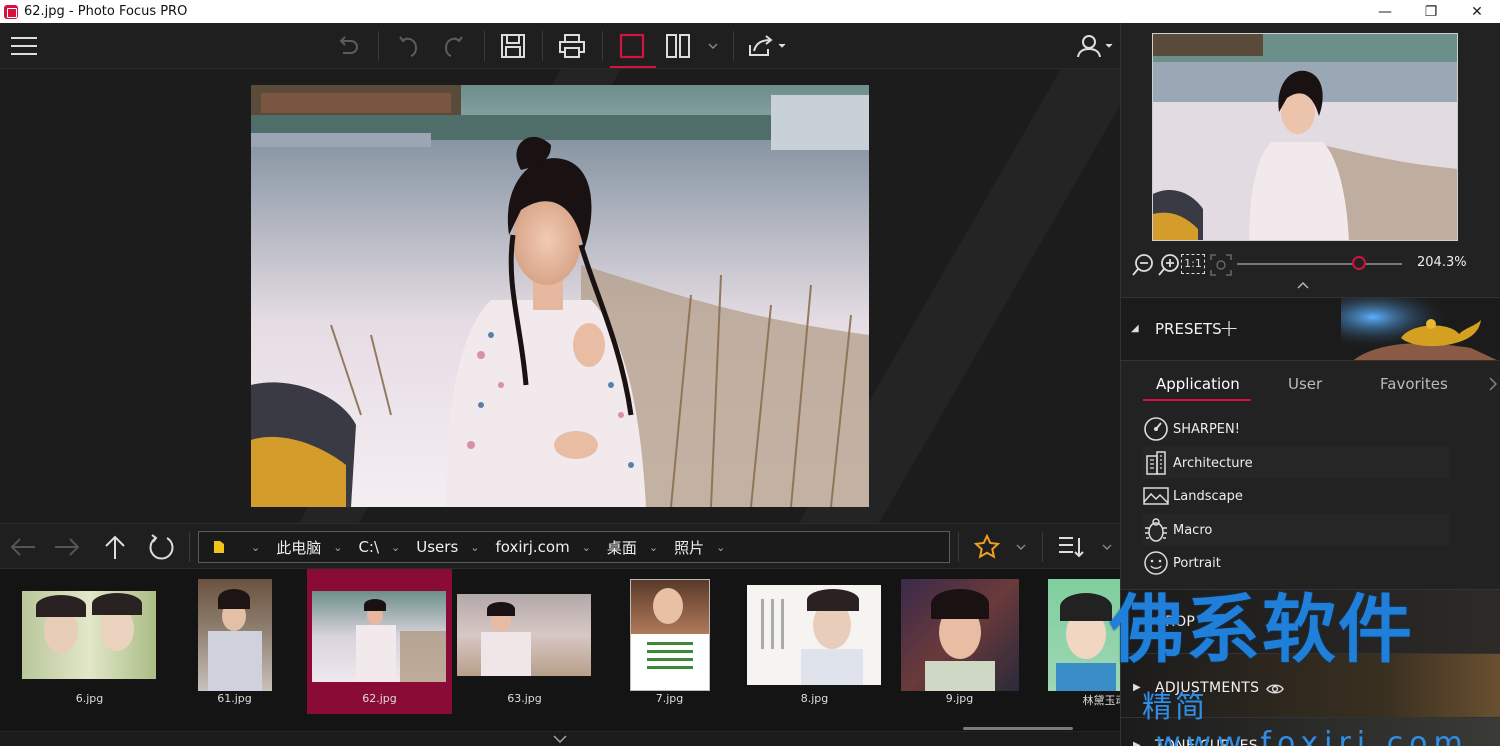 This screenshot has height=746, width=1500. Describe the element at coordinates (1420, 329) in the screenshot. I see `magic-lamp-icon` at that location.